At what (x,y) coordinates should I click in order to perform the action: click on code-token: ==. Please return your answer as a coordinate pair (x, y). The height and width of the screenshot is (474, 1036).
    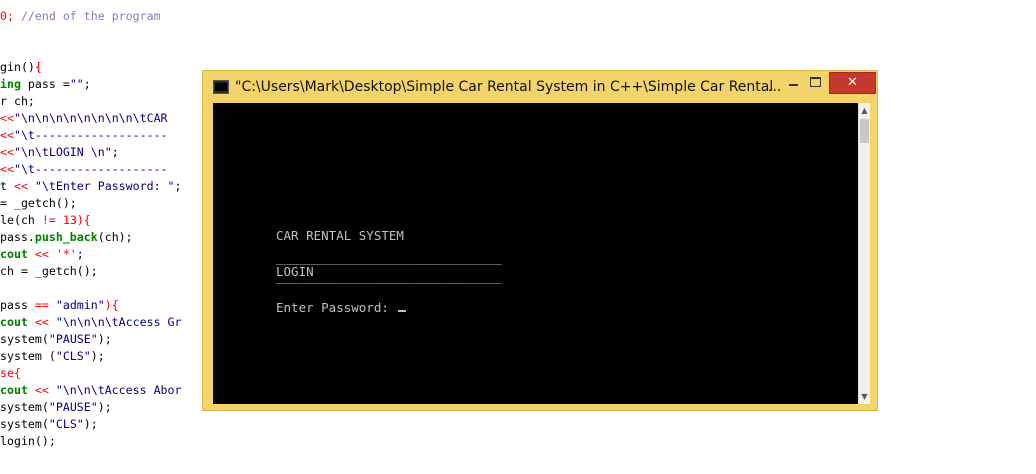
    Looking at the image, I should click on (41, 305).